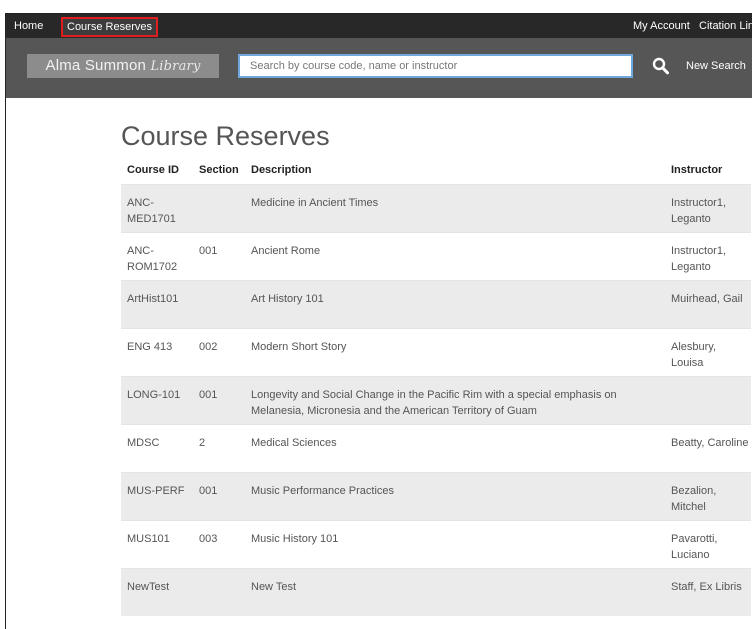  Describe the element at coordinates (157, 256) in the screenshot. I see `cell-course-id: ANC-ROM1702` at that location.